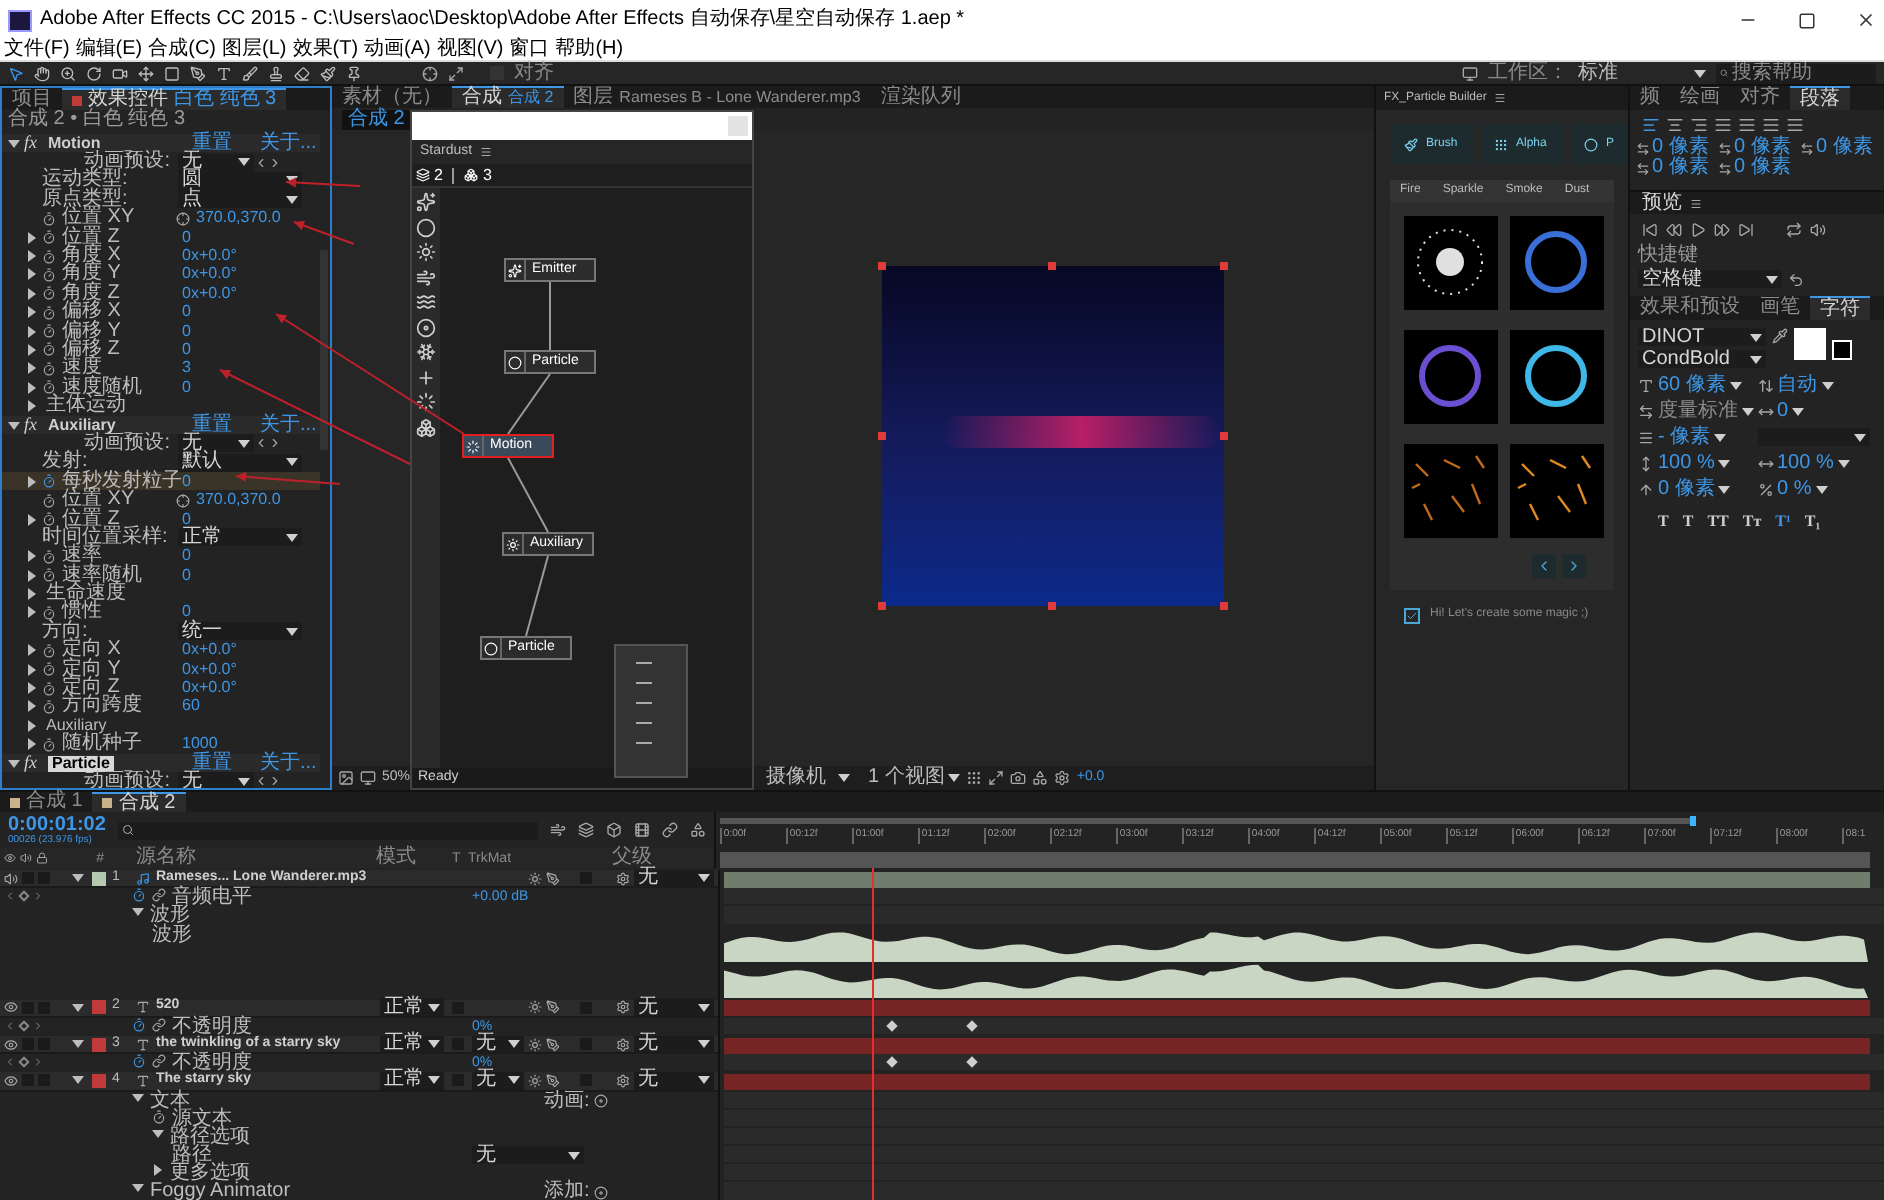  Describe the element at coordinates (589, 50) in the screenshot. I see `menu-item: 帮助(H)` at that location.